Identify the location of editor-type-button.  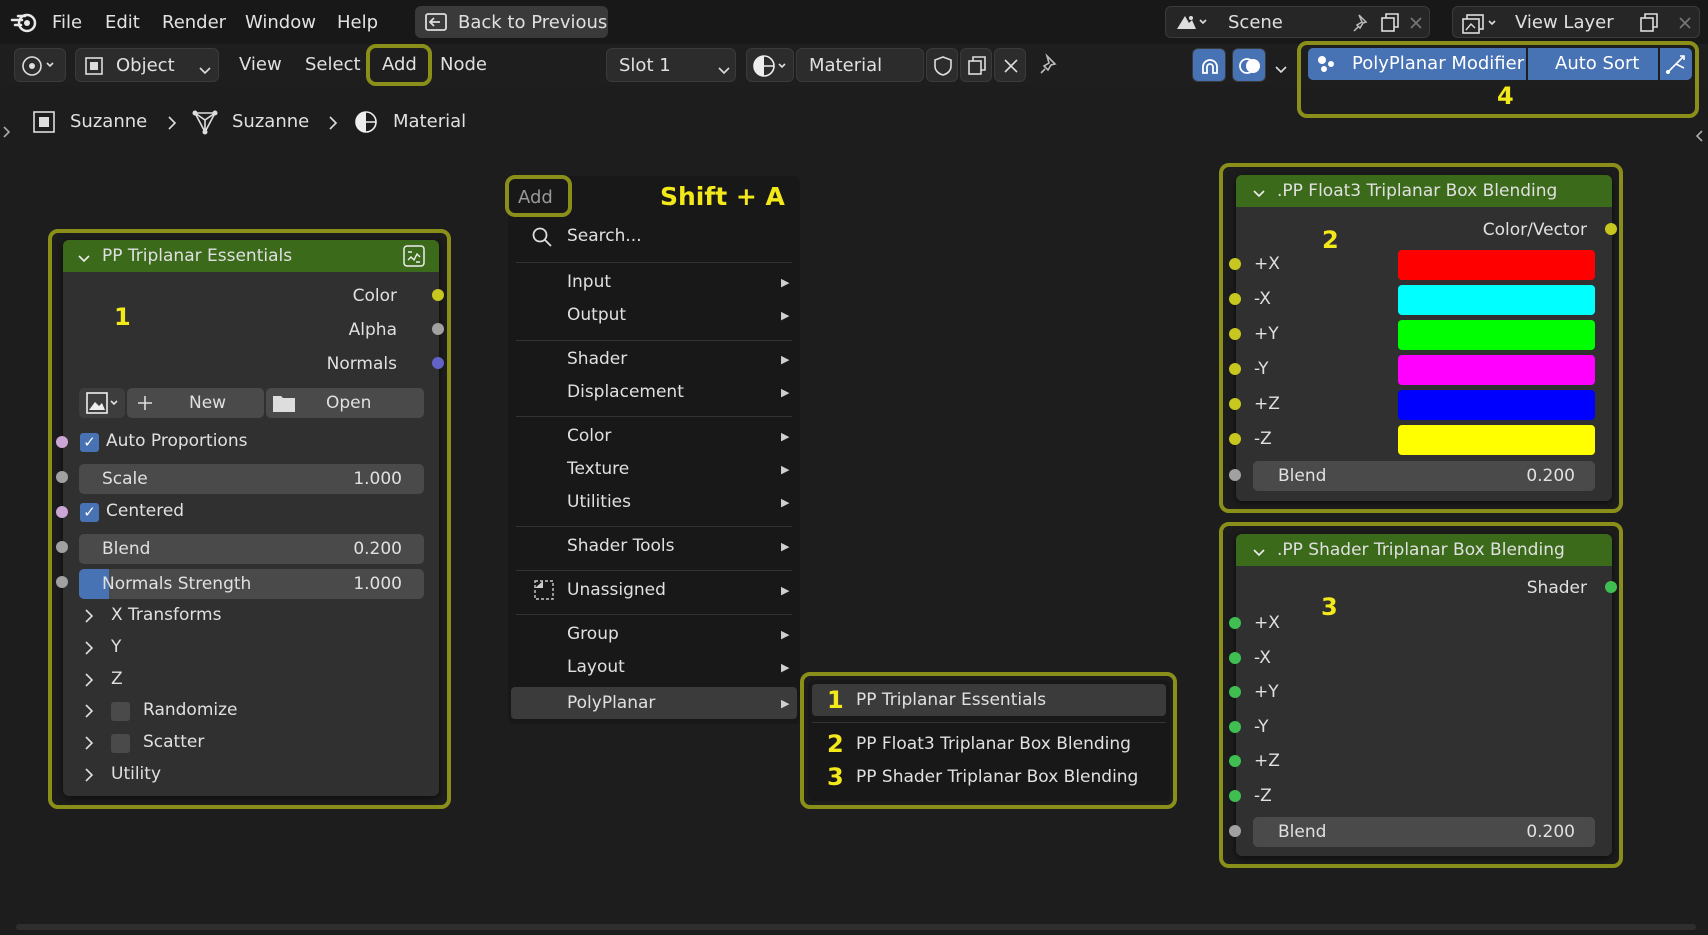
(40, 65).